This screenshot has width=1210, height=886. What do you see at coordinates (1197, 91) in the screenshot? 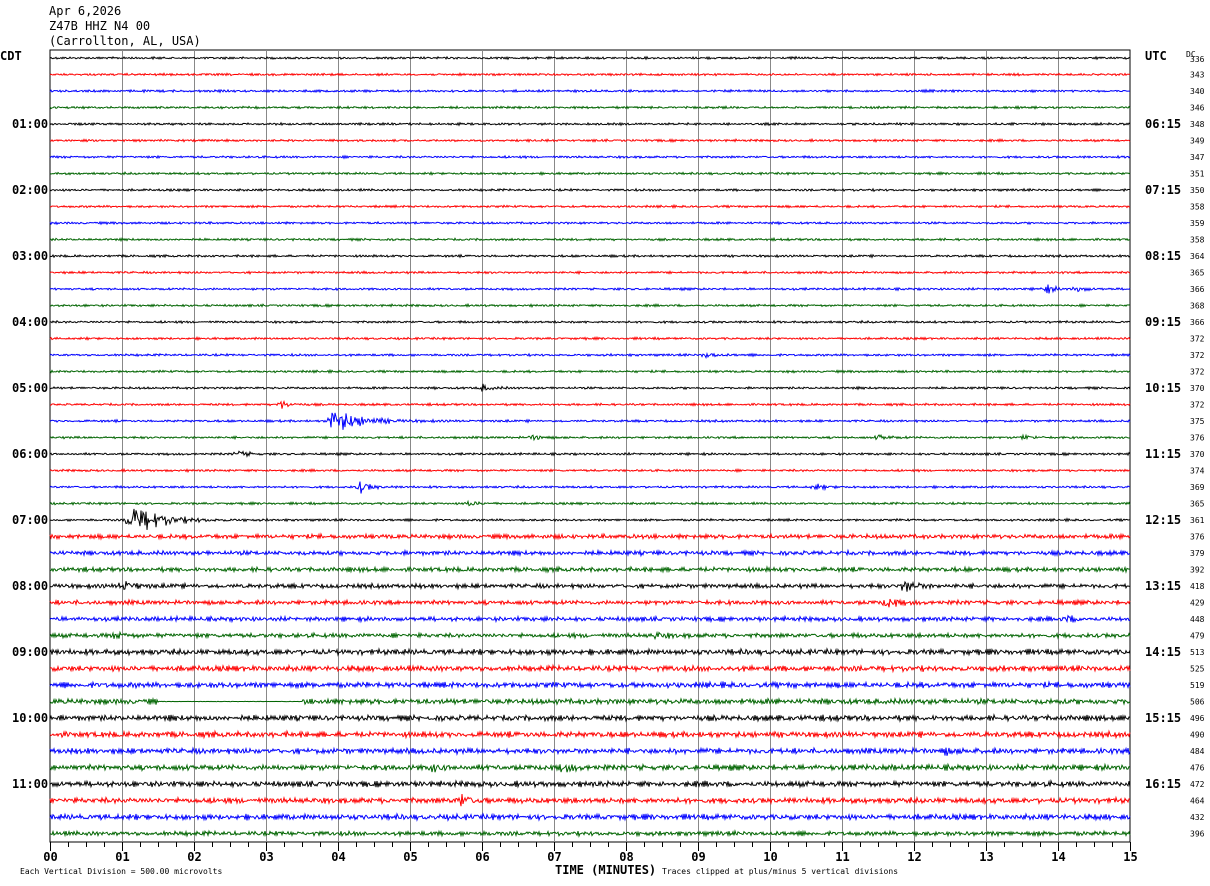
I see `dc-offset-label: 340` at bounding box center [1197, 91].